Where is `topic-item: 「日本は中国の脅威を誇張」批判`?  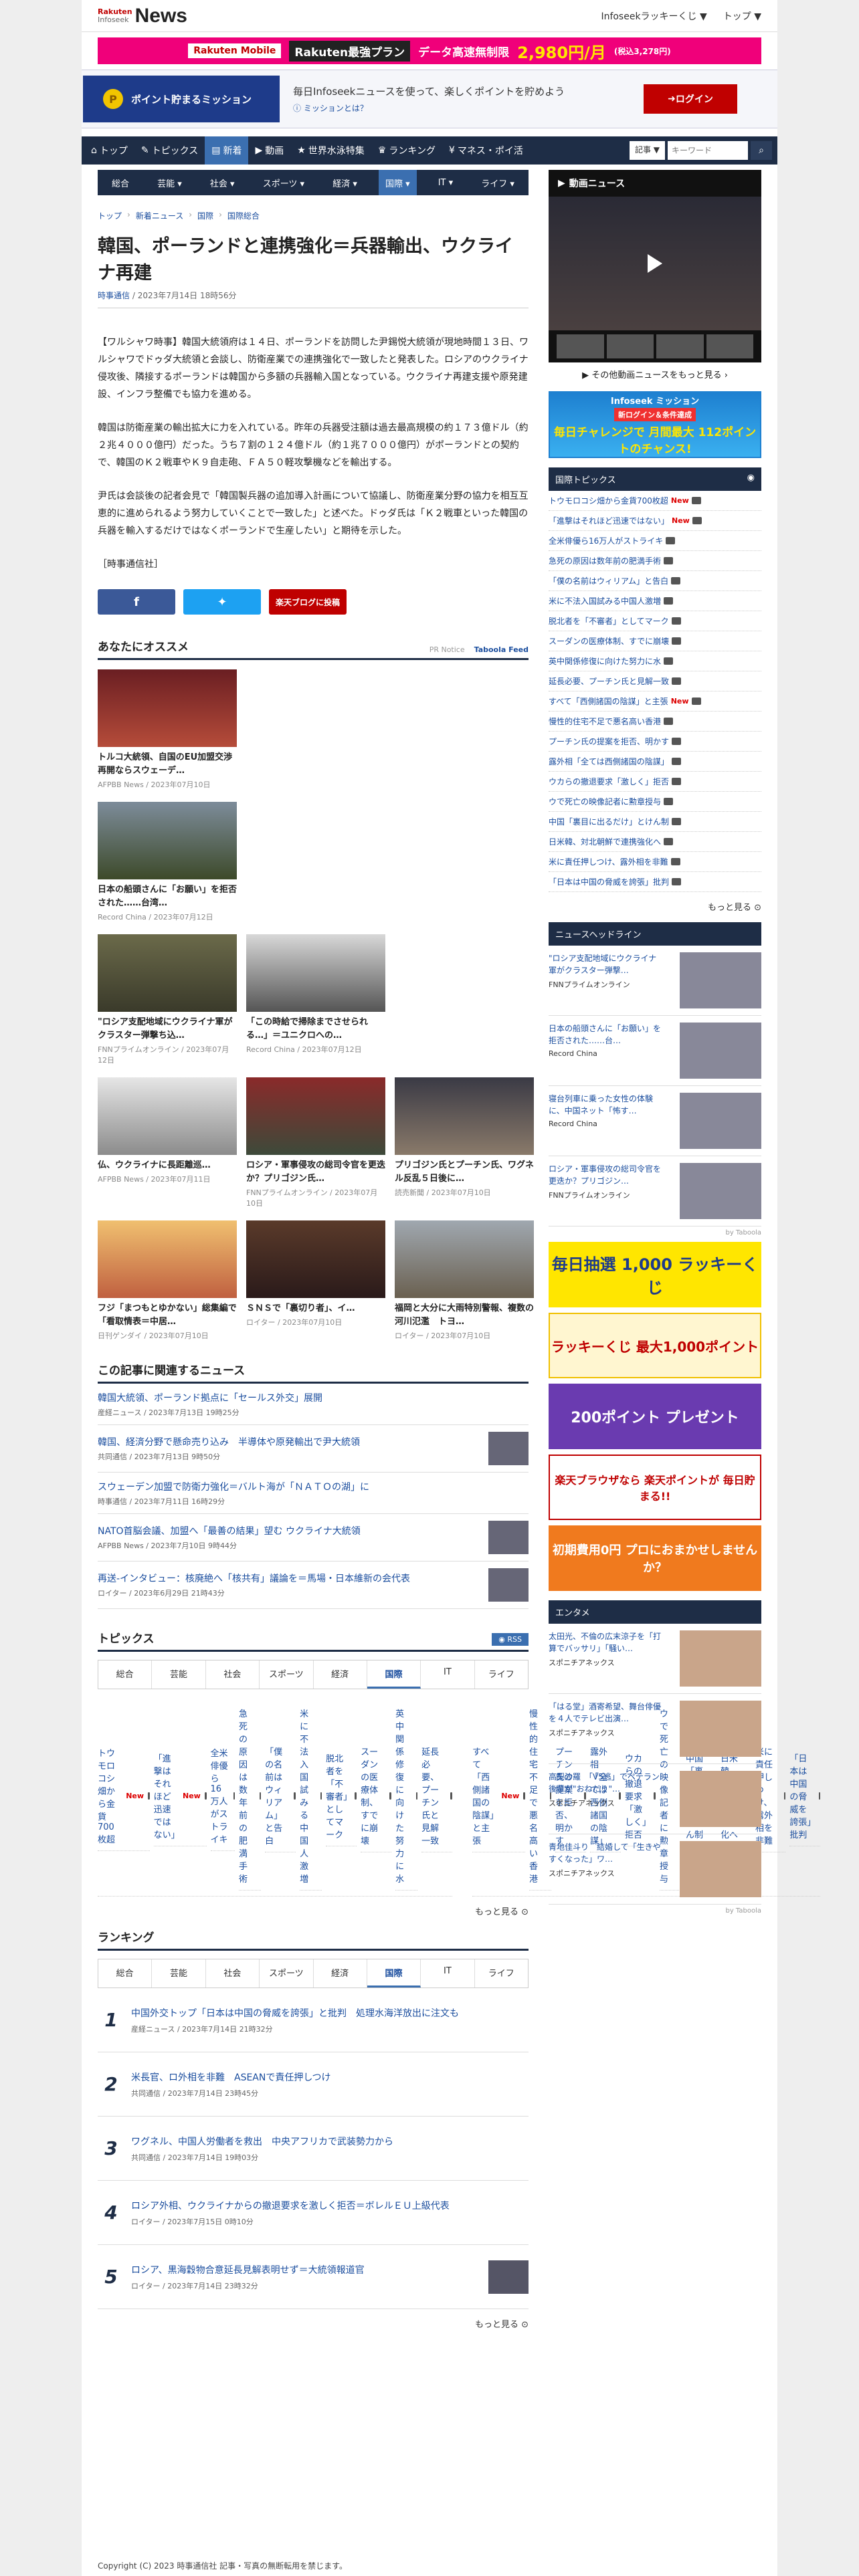
topic-item: 「日本は中国の脅威を誇張」批判 is located at coordinates (805, 1796).